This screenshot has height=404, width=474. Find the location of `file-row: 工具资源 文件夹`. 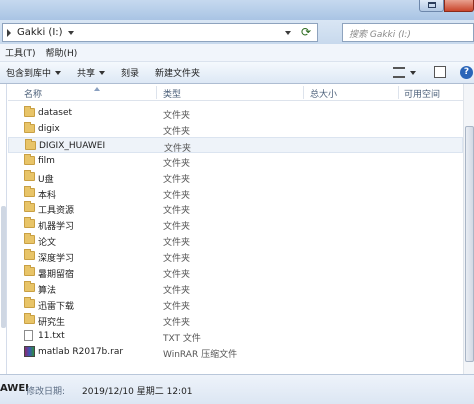

file-row: 工具资源 文件夹 is located at coordinates (235, 208).